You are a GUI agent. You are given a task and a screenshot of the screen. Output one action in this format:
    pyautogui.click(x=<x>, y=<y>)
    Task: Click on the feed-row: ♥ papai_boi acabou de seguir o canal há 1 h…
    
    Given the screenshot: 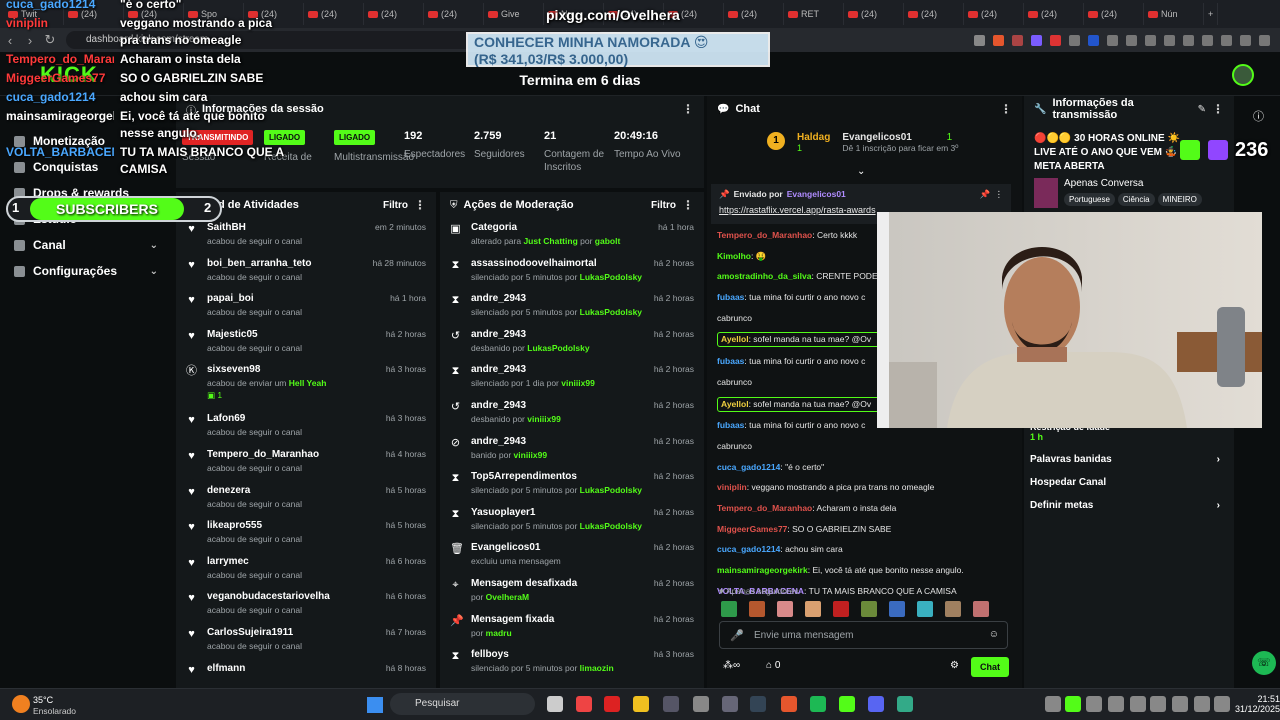 What is the action you would take?
    pyautogui.click(x=306, y=307)
    